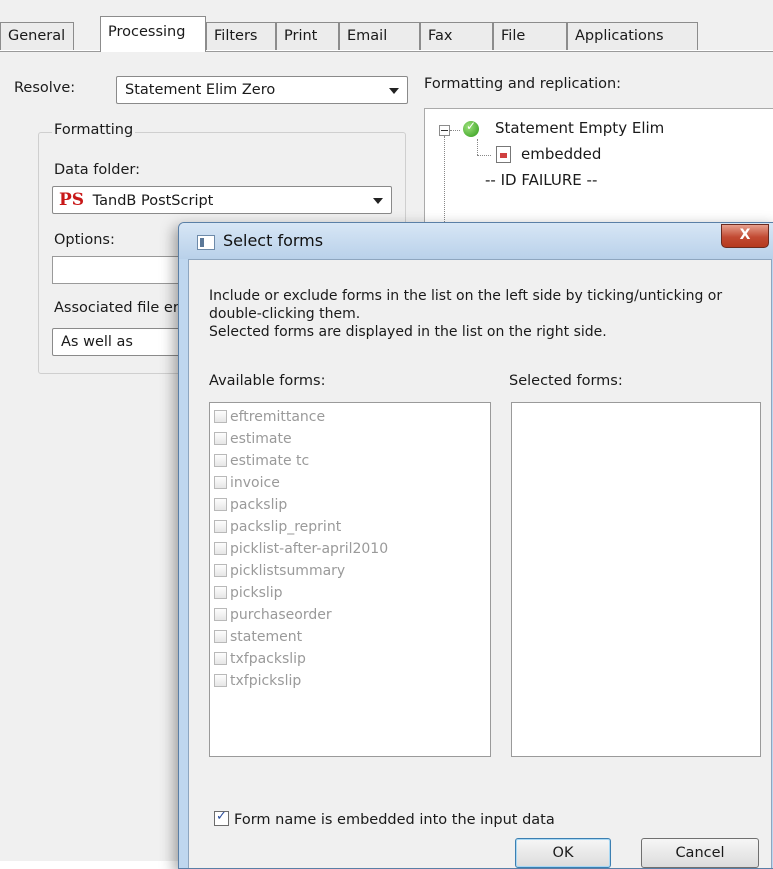 Image resolution: width=773 pixels, height=869 pixels. Describe the element at coordinates (270, 461) in the screenshot. I see `form-name: estimate tc` at that location.